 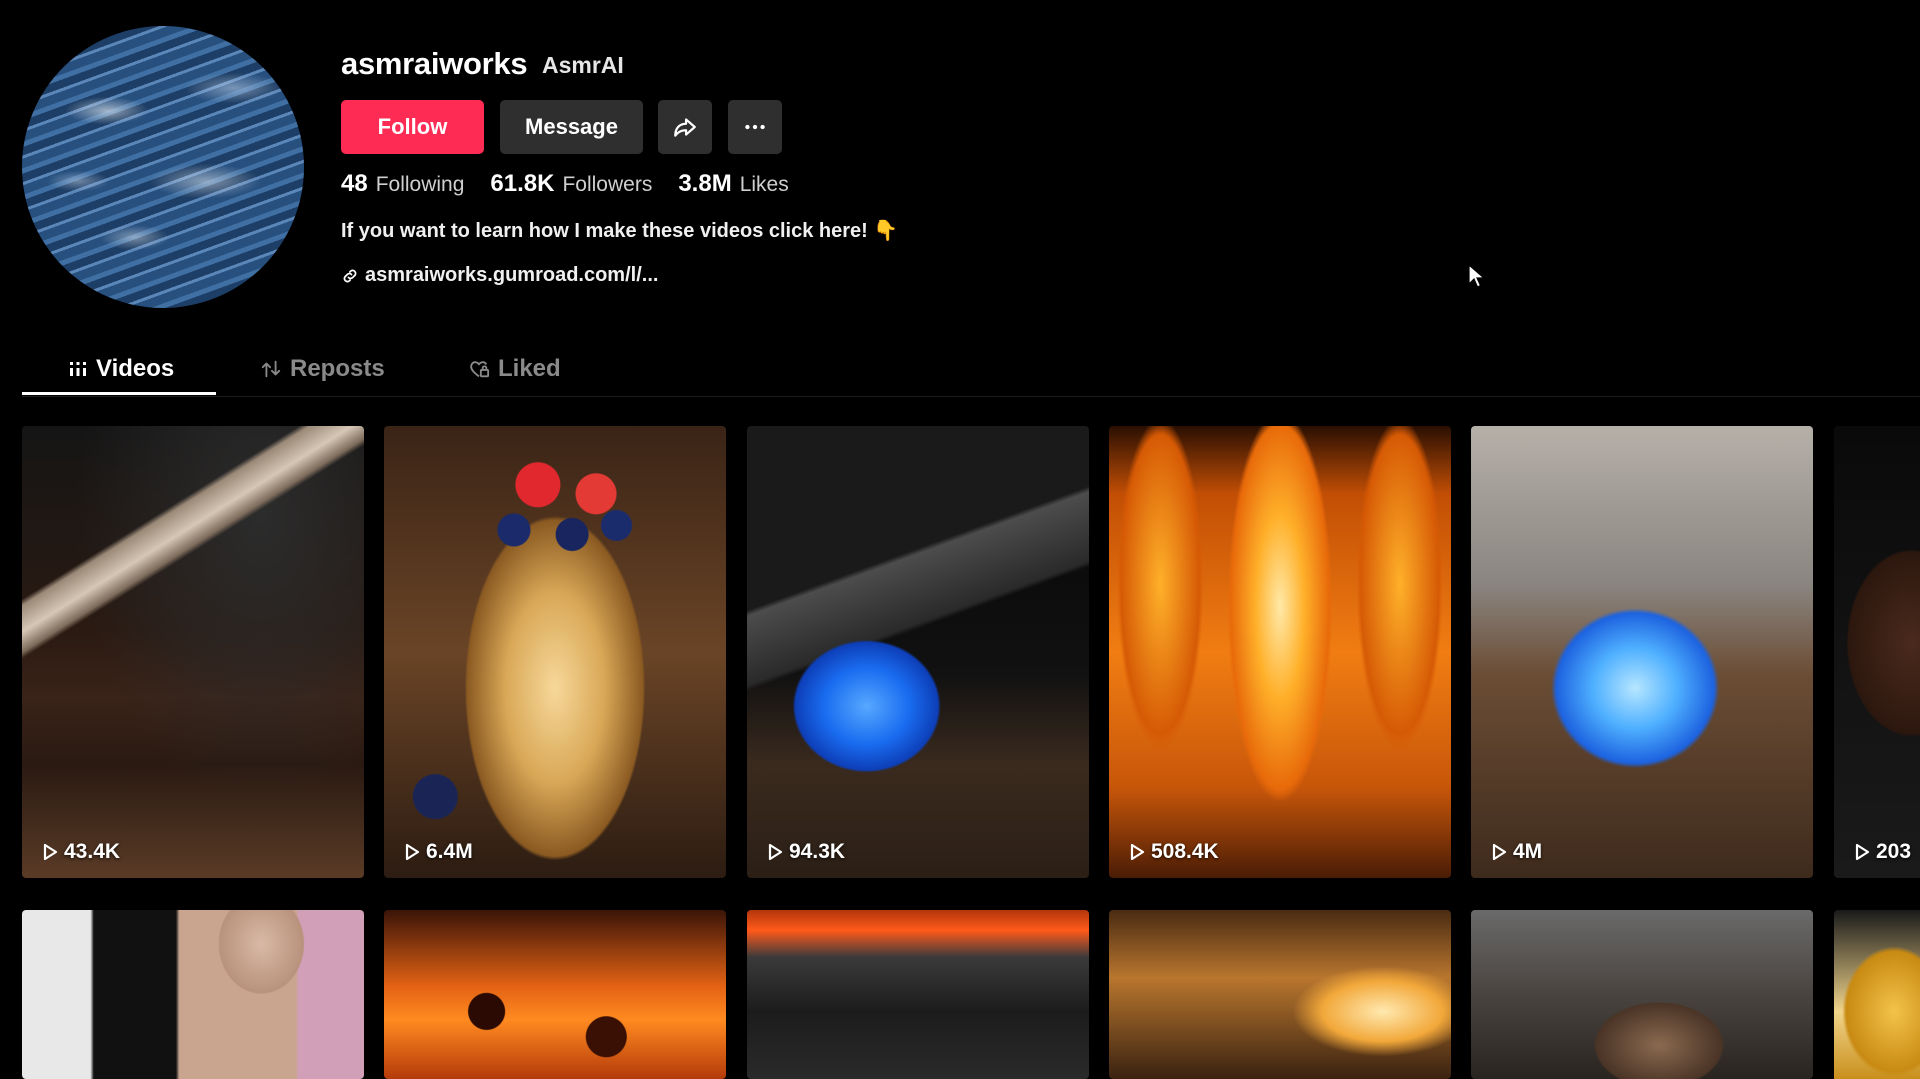 I want to click on grid-icon, so click(x=78, y=369).